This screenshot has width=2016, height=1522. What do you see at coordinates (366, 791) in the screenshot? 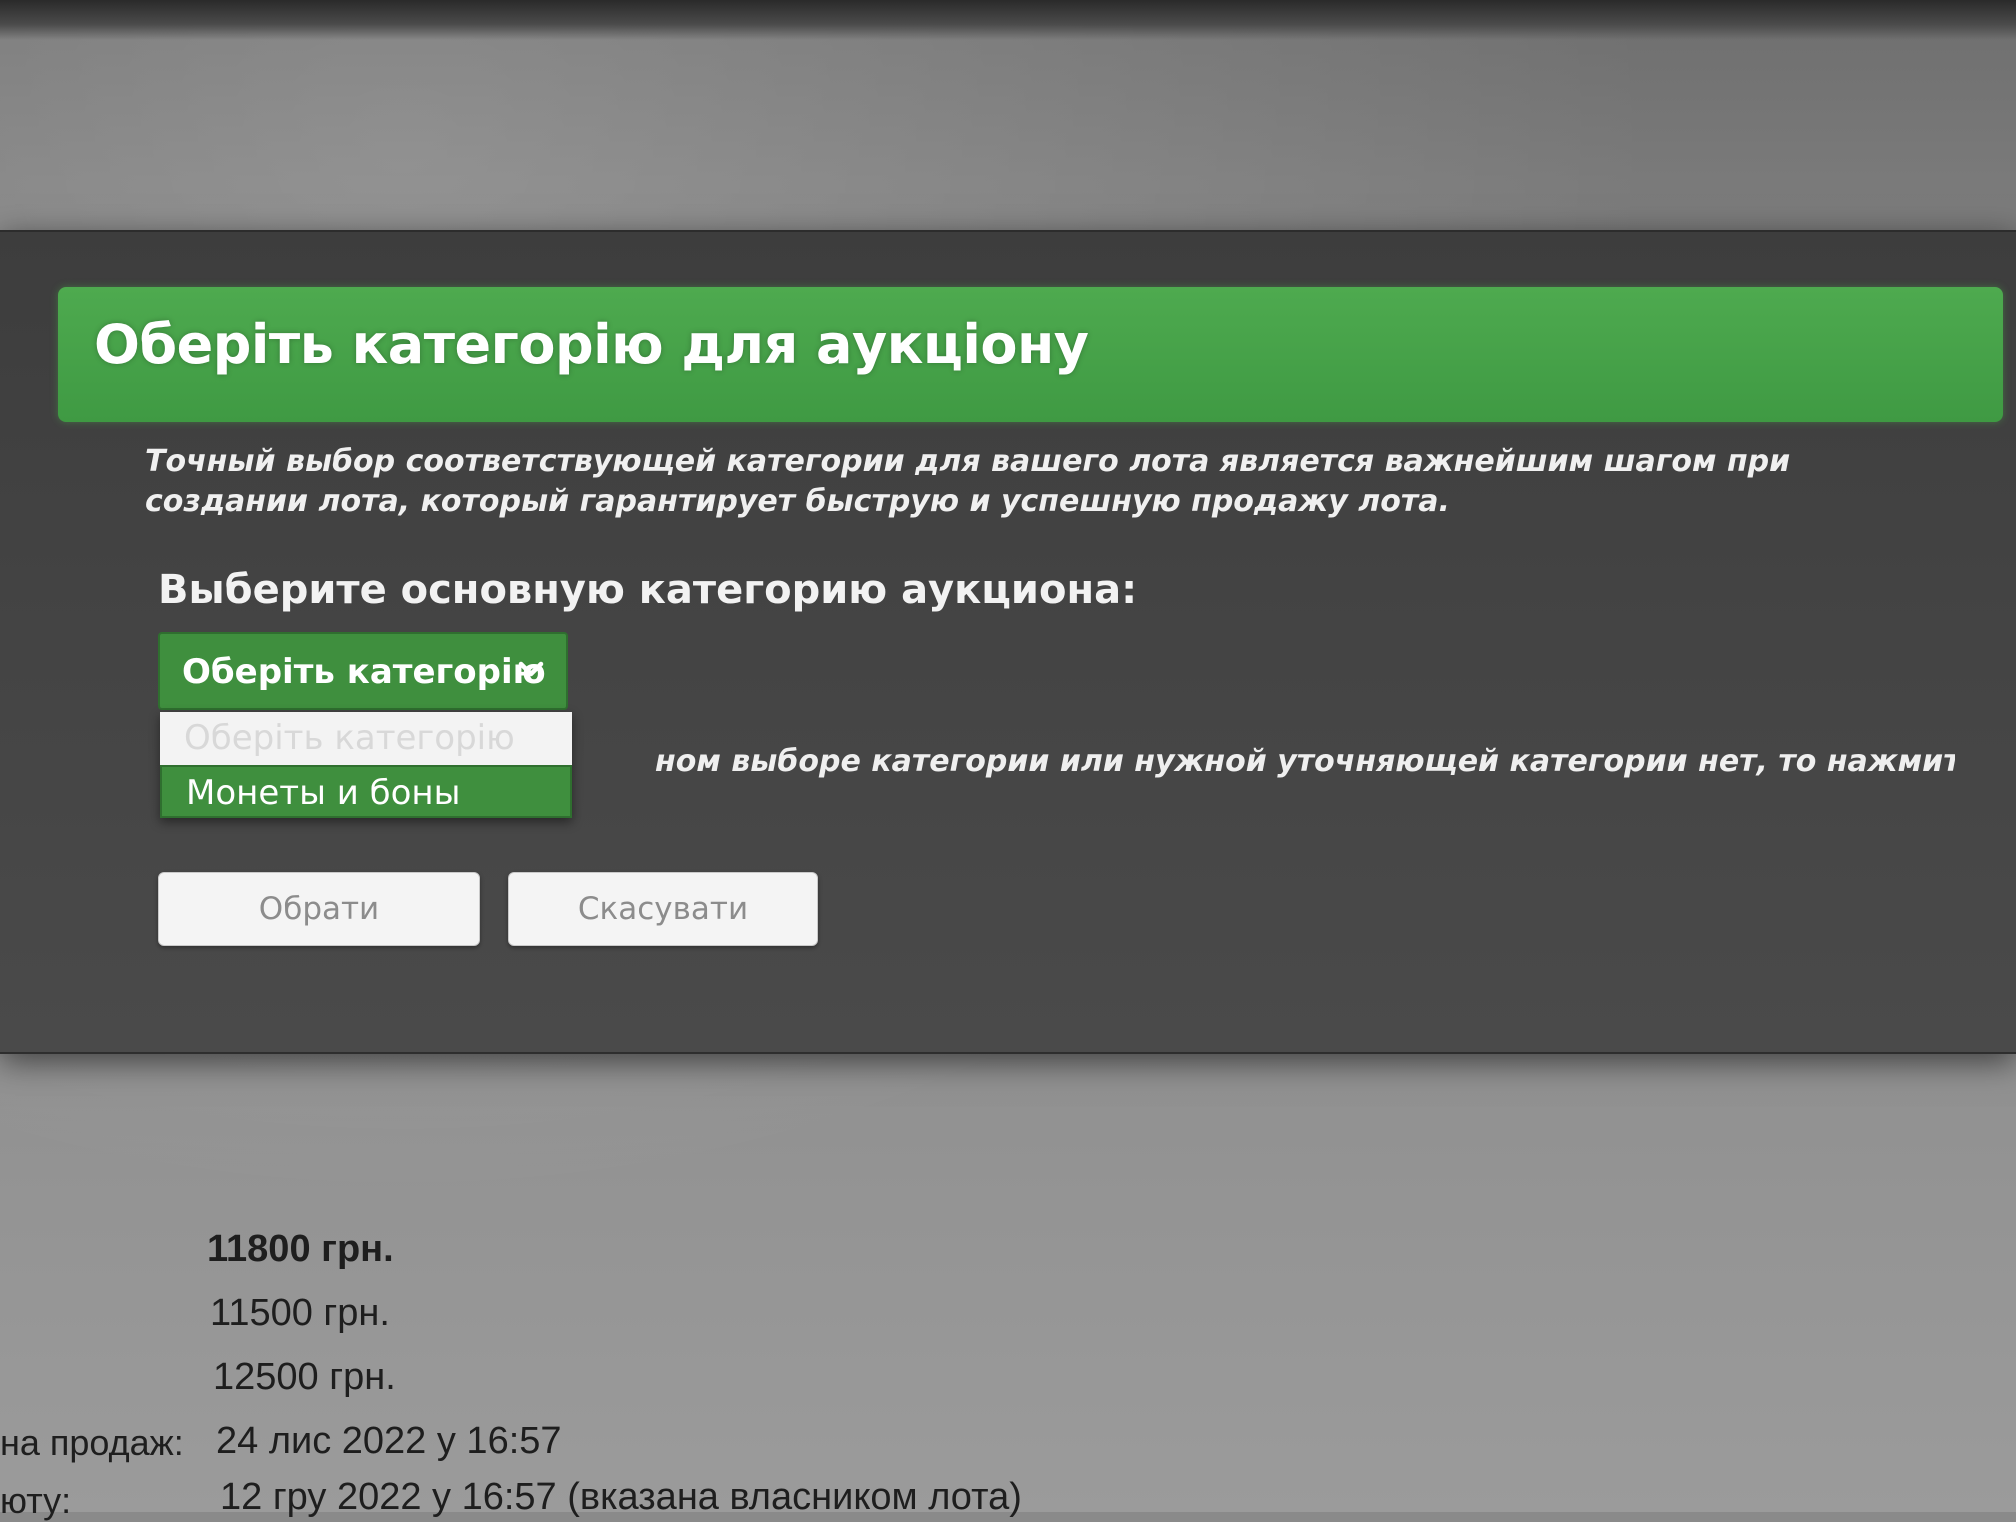
I see `dropdown-option-coins: Монеты и боны` at bounding box center [366, 791].